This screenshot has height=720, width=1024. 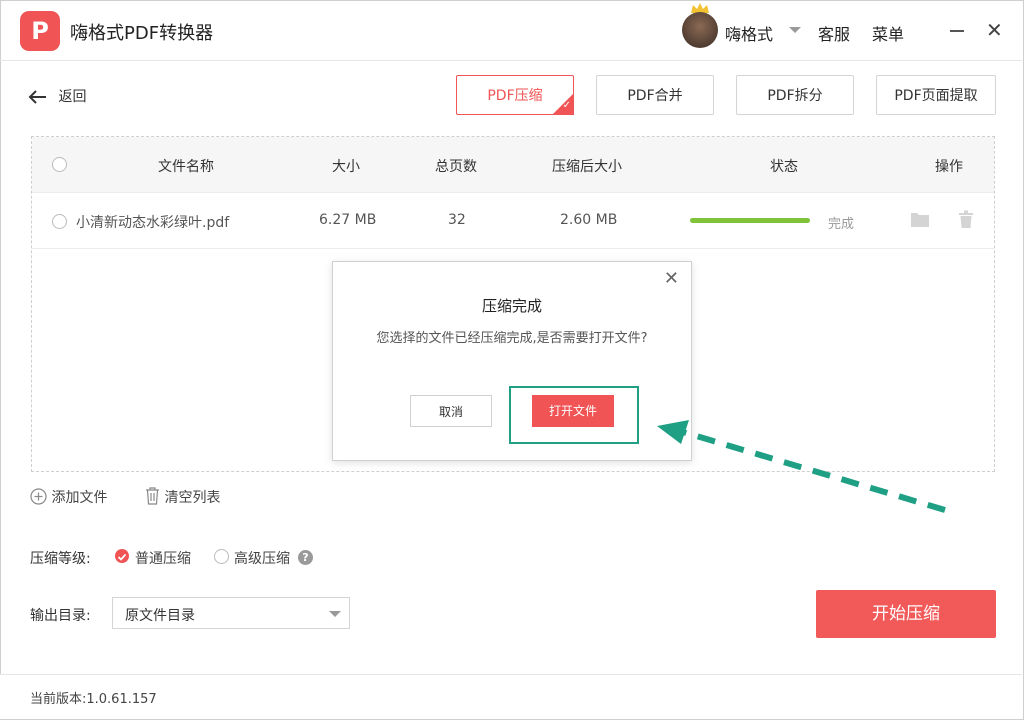 What do you see at coordinates (60, 559) in the screenshot?
I see `compression-level-label: 压缩等级:` at bounding box center [60, 559].